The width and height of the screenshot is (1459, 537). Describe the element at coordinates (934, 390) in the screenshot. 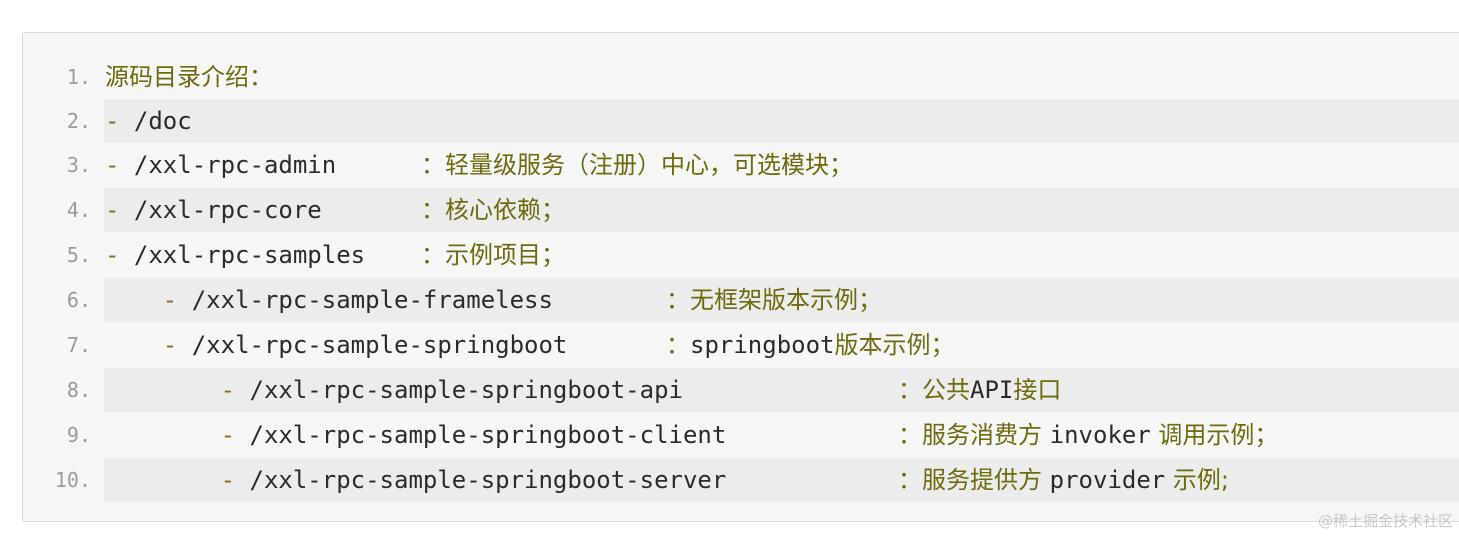

I see `desc-part: ：公共` at that location.